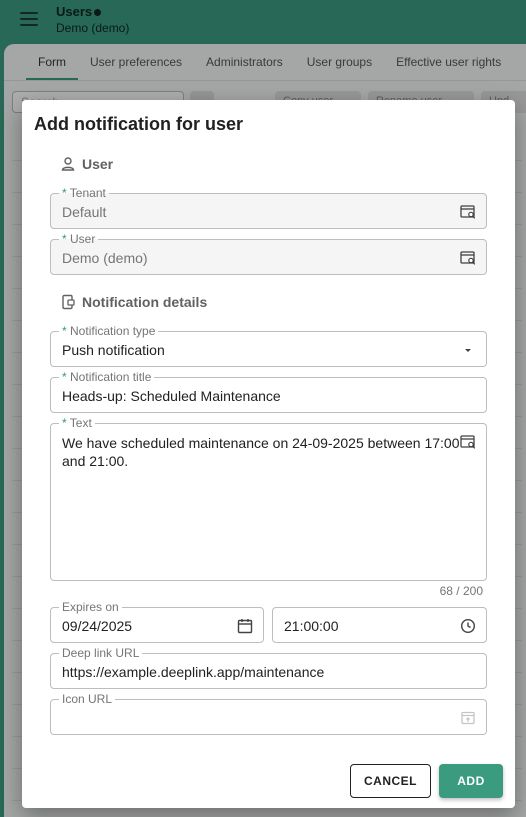 Image resolution: width=526 pixels, height=817 pixels. Describe the element at coordinates (97, 626) in the screenshot. I see `expires-date-value: 09/24/2025` at that location.